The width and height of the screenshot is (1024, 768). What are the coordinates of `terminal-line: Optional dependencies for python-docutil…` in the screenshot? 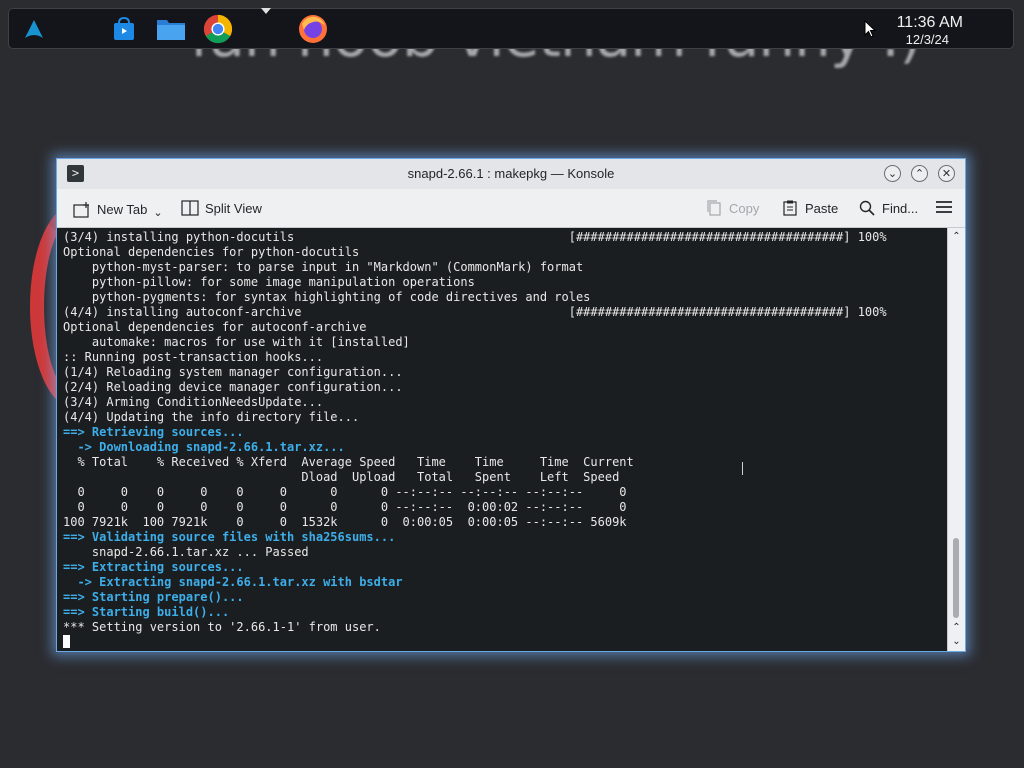 It's located at (211, 252).